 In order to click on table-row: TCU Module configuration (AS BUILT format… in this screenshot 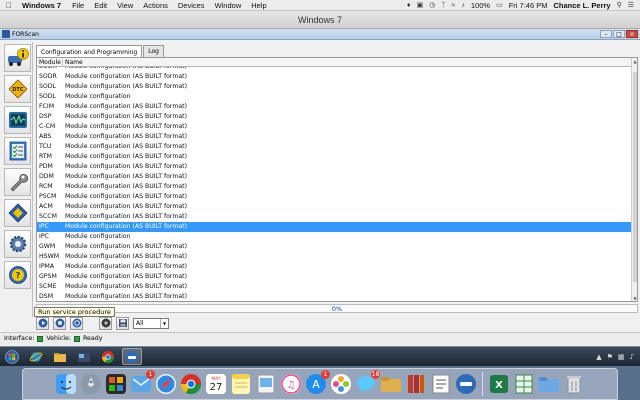, I will do `click(335, 147)`.